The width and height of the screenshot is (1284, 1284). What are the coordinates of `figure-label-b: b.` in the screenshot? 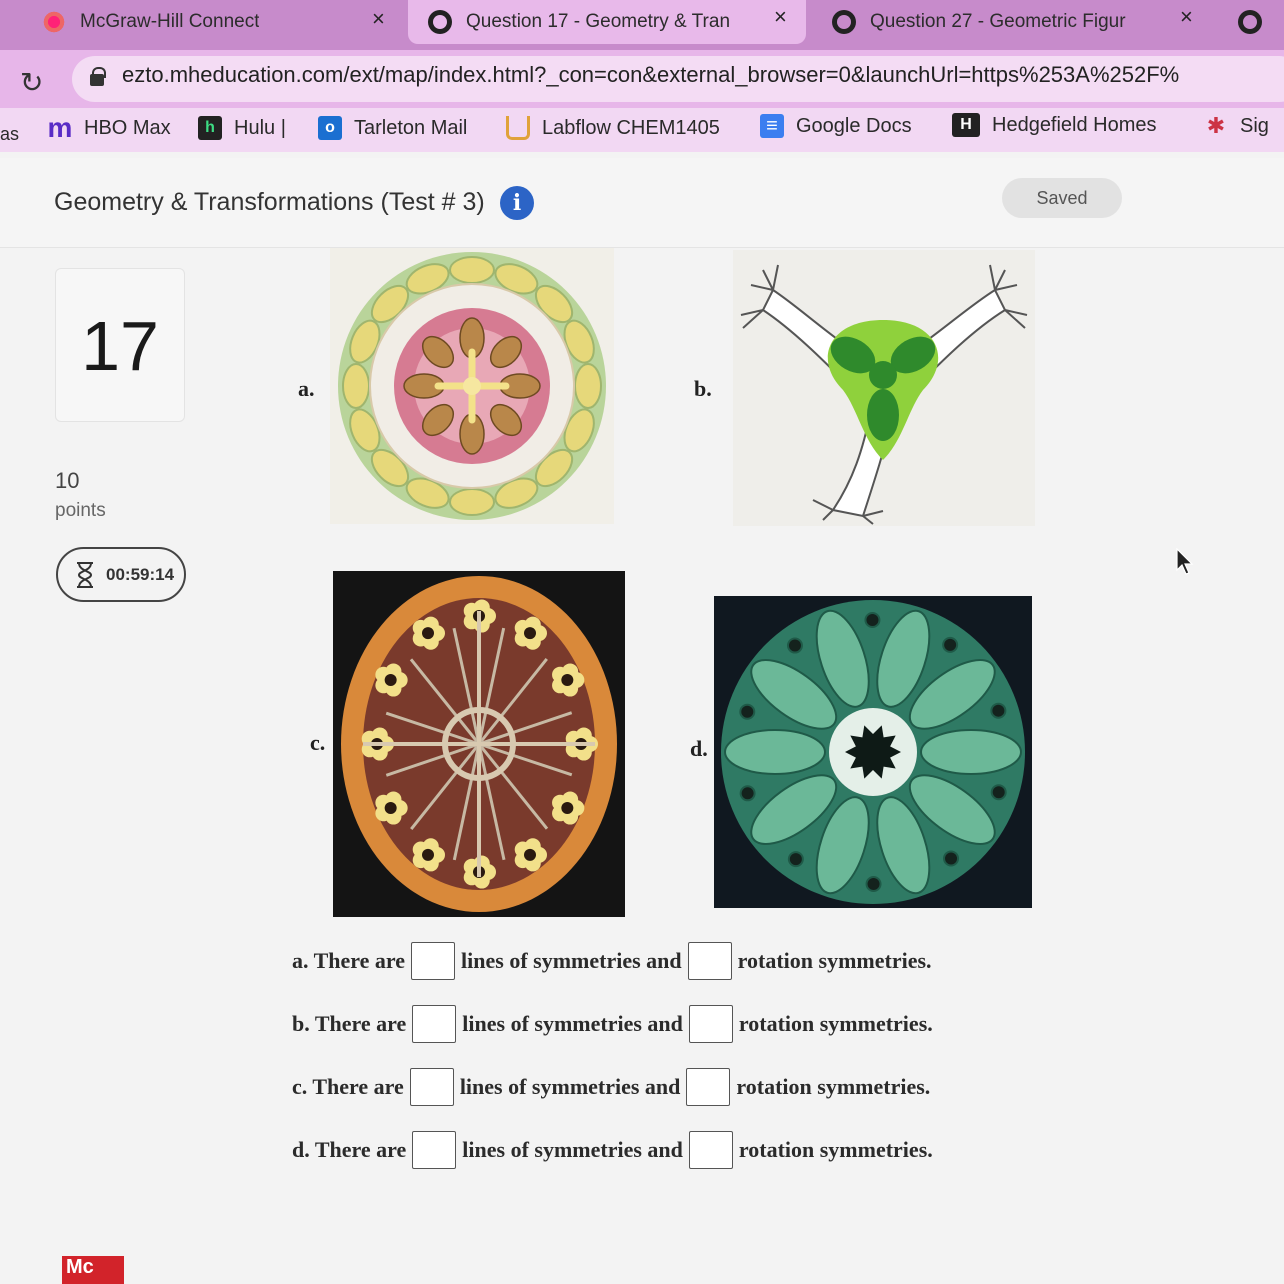 It's located at (703, 388).